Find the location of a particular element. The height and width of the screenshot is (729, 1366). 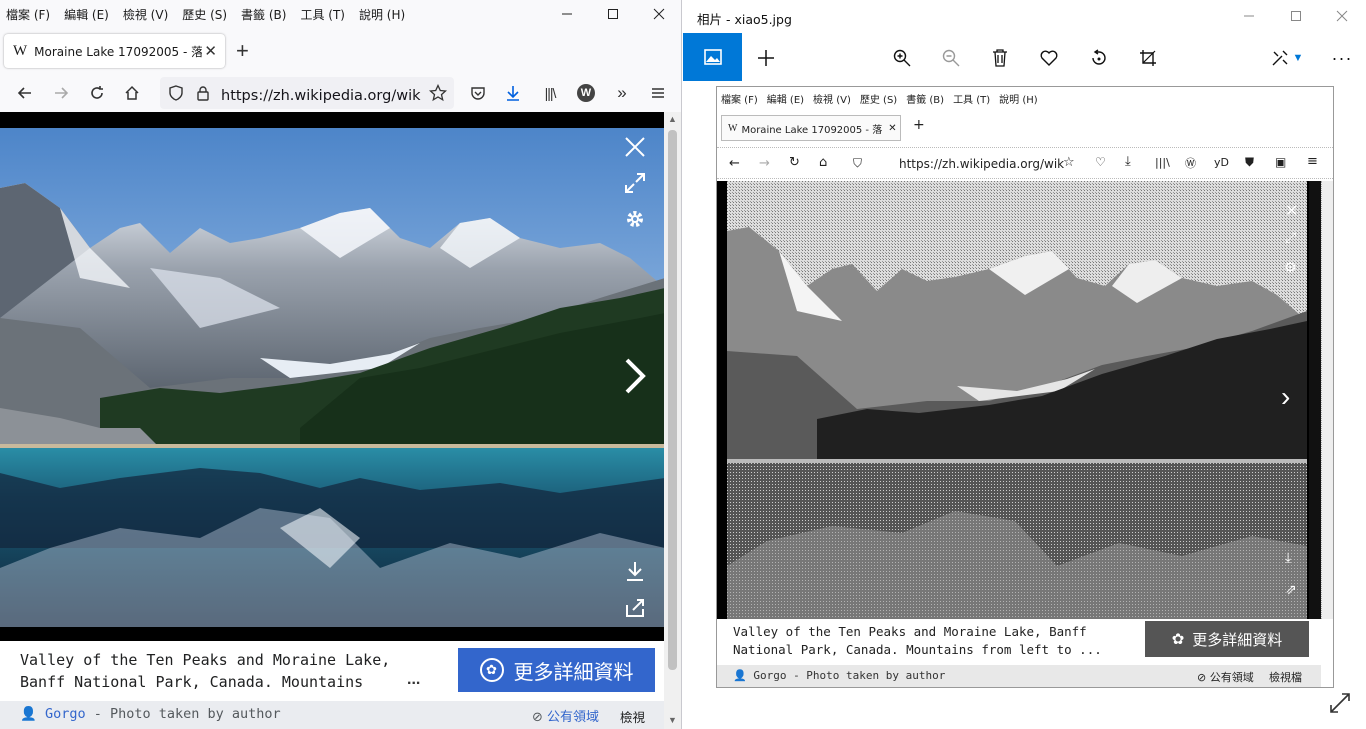

settings-button is located at coordinates (635, 219).